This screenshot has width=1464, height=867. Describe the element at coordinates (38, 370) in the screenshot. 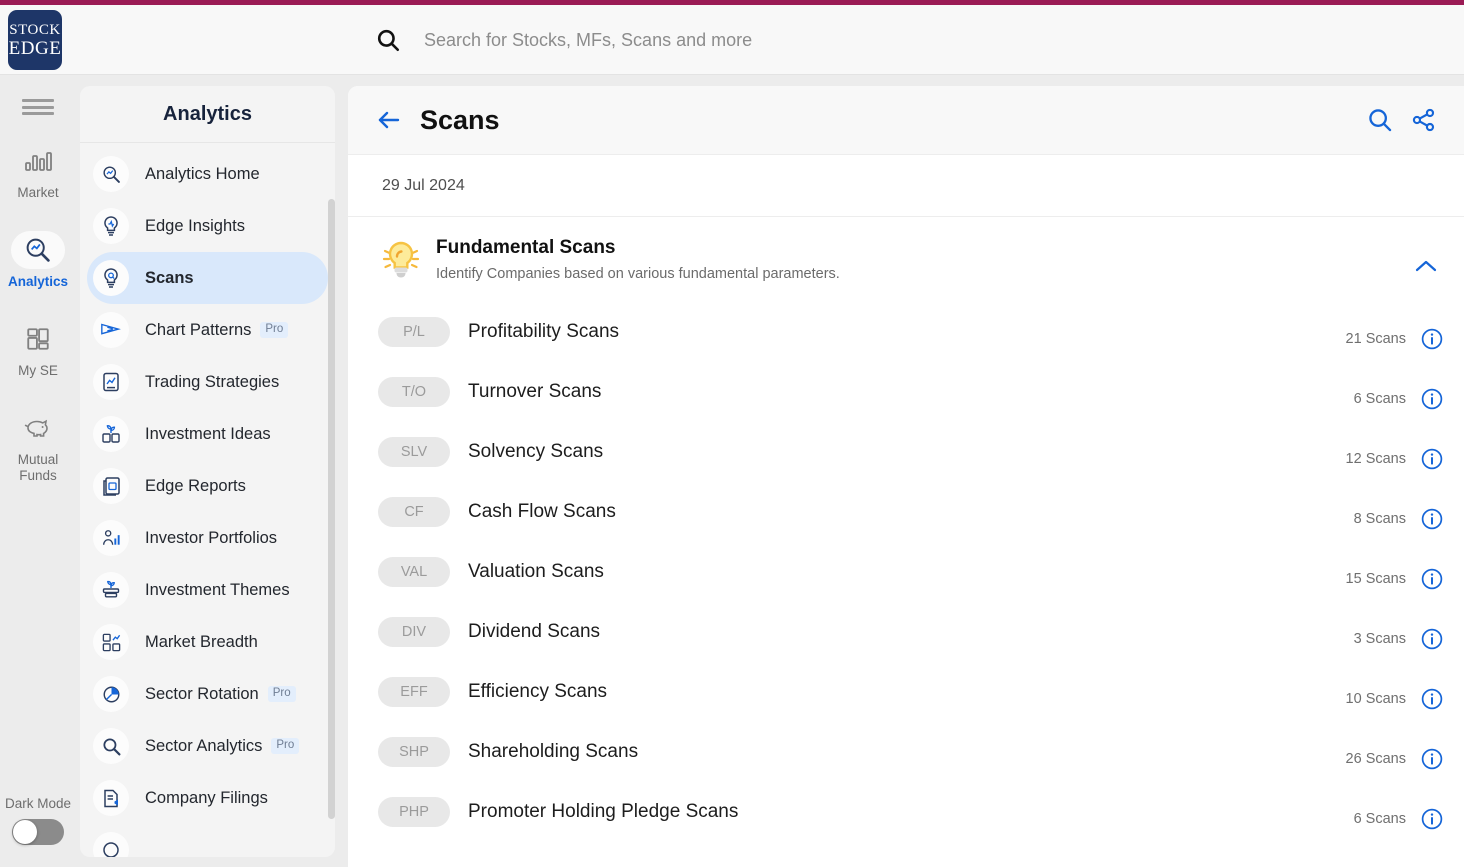

I see `rail-label: My SE` at that location.